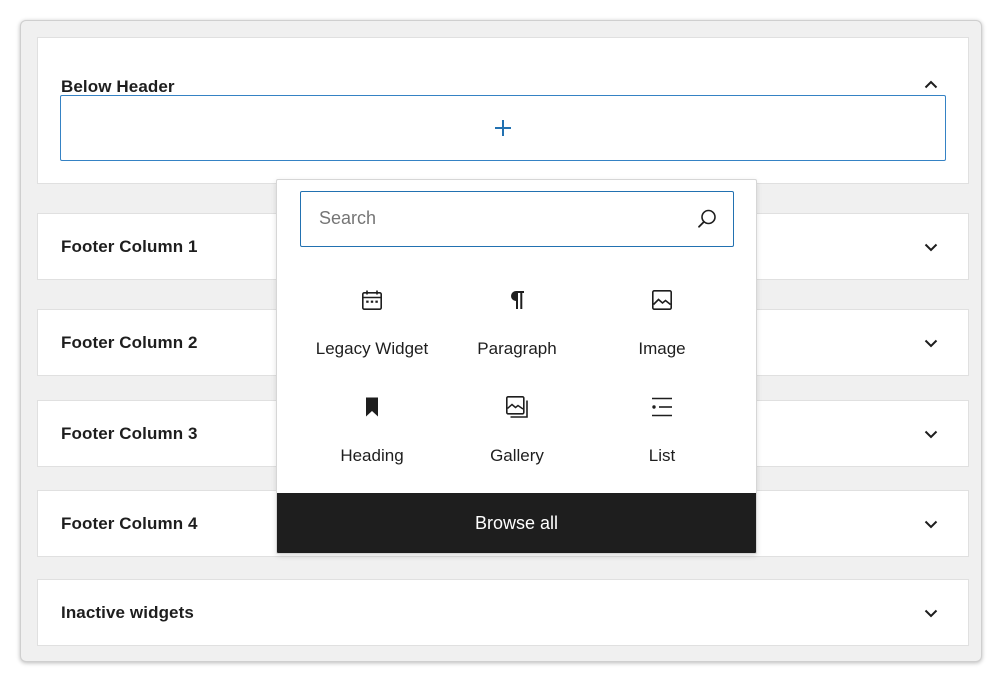 The image size is (1000, 681). What do you see at coordinates (517, 300) in the screenshot?
I see `pilcrow-icon` at bounding box center [517, 300].